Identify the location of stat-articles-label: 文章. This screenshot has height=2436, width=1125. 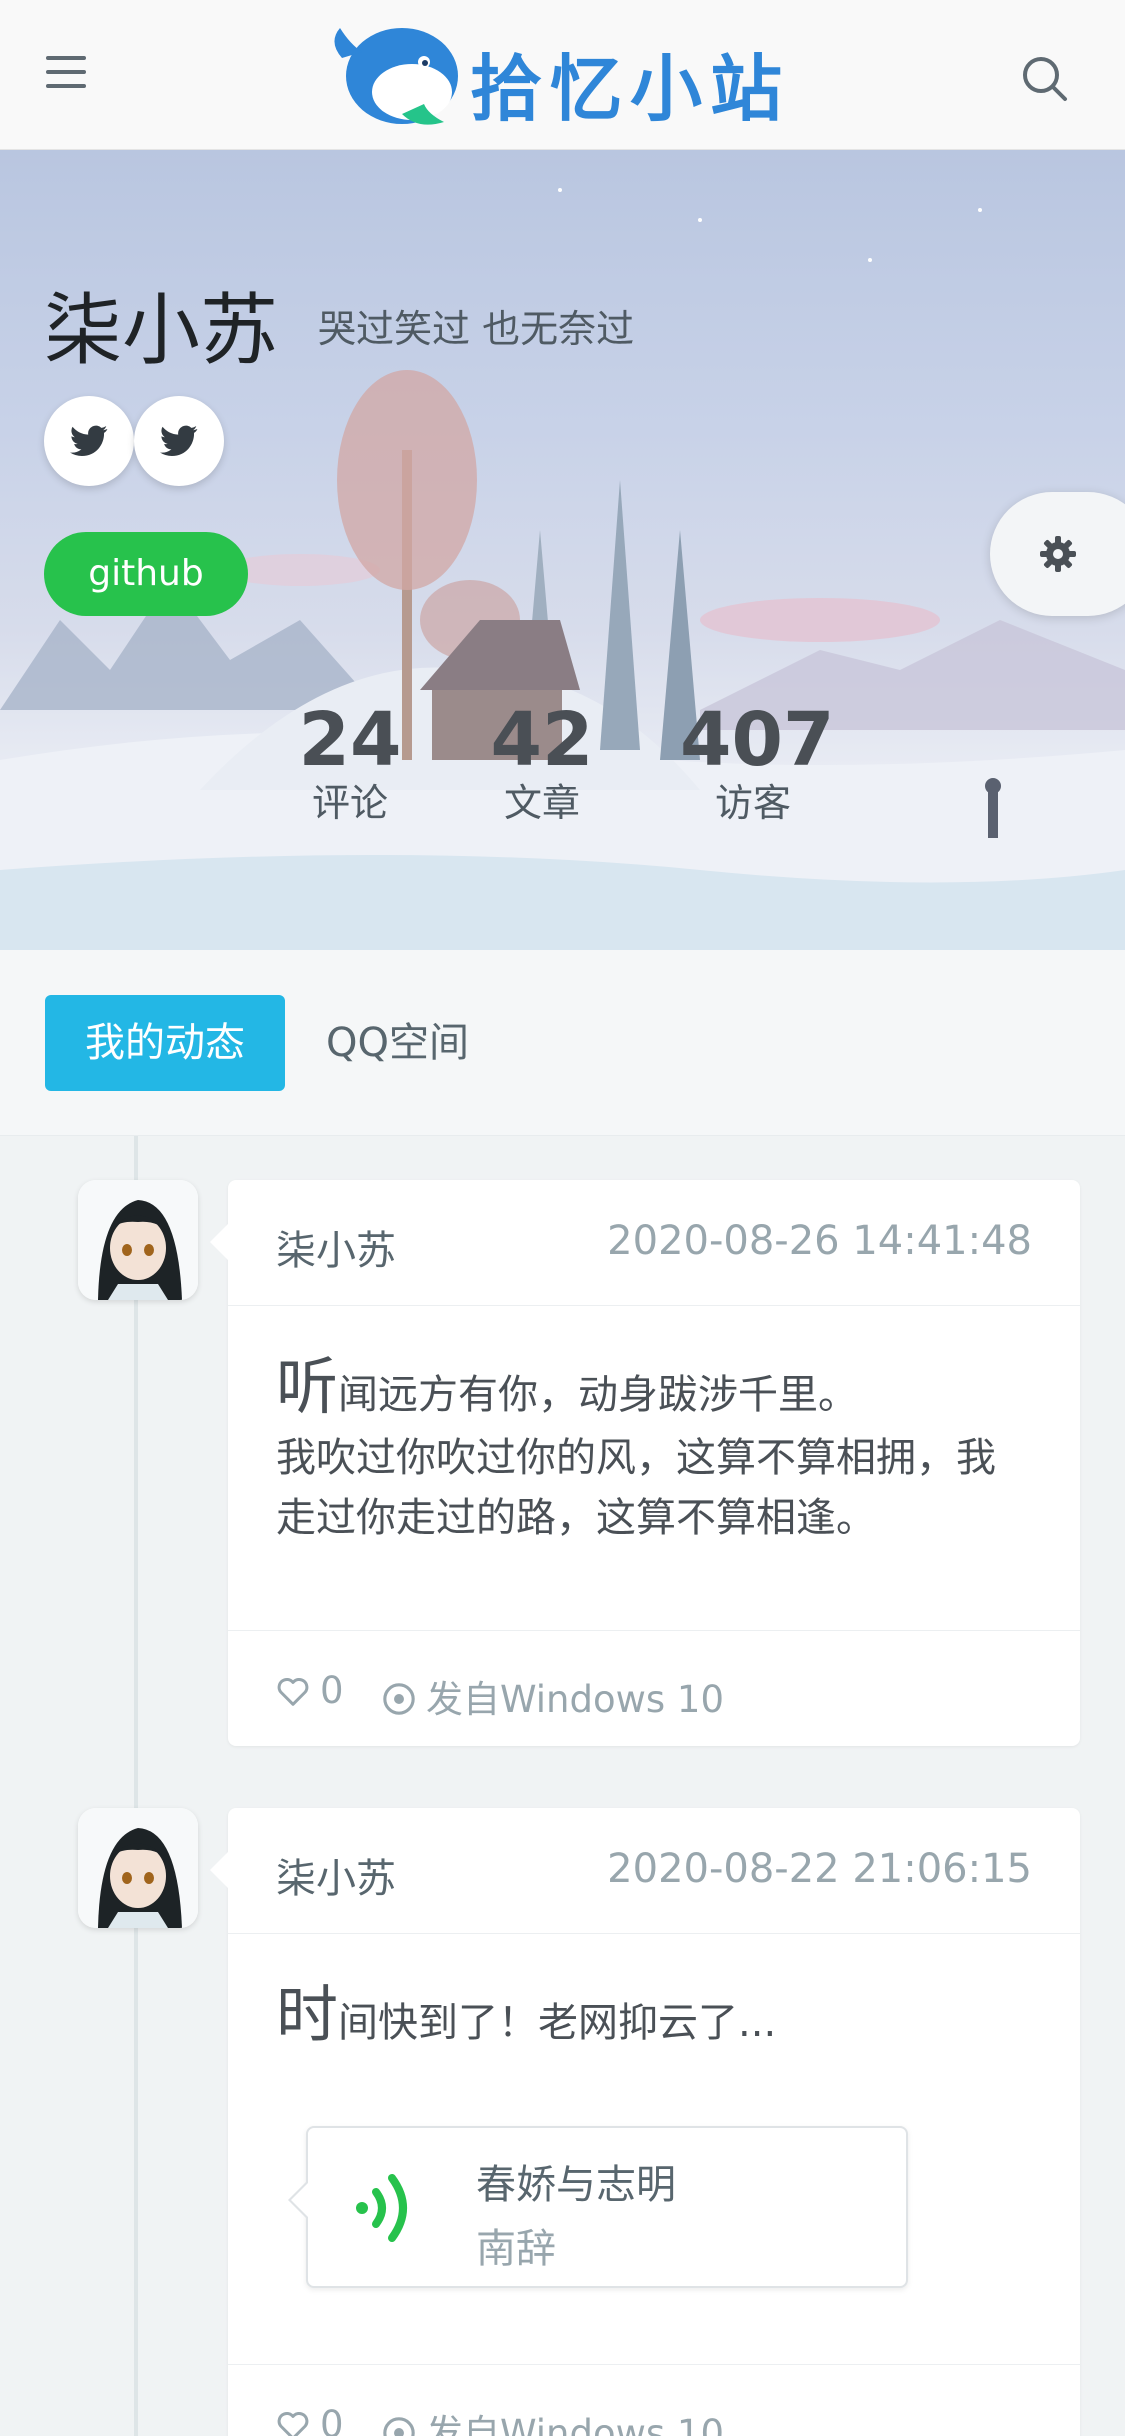
(541, 803).